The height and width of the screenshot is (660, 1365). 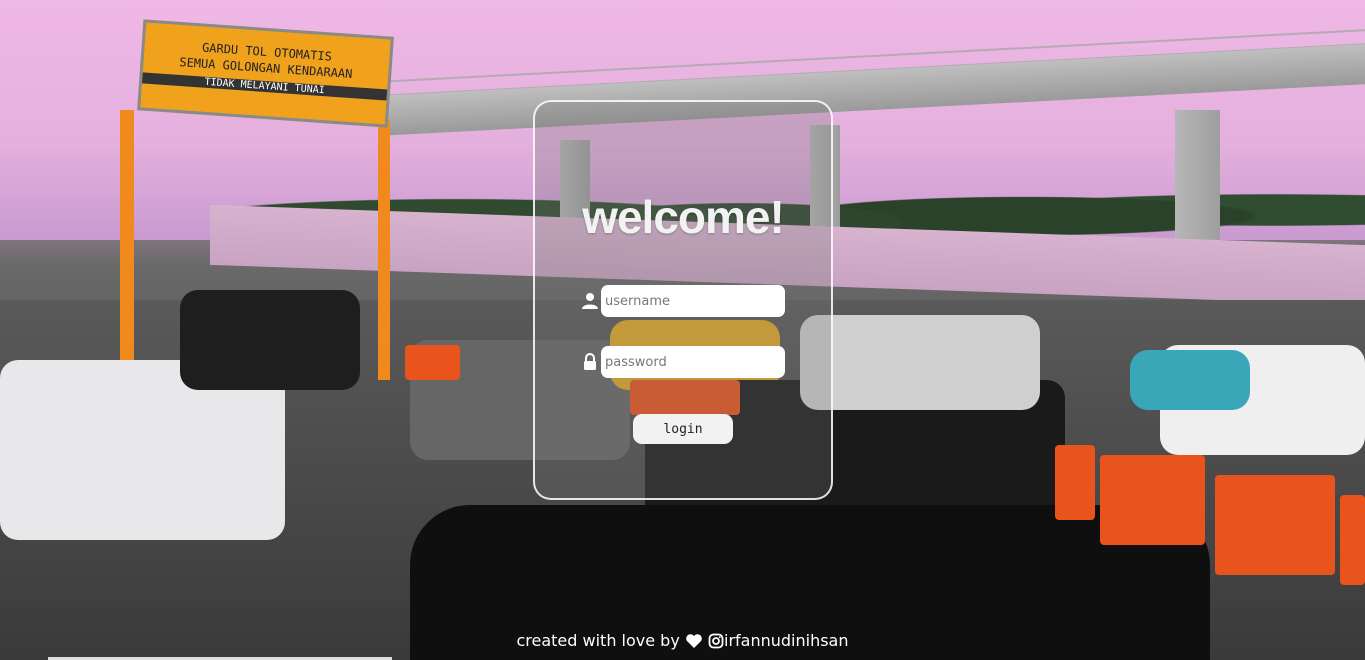 I want to click on username-input, so click(x=693, y=301).